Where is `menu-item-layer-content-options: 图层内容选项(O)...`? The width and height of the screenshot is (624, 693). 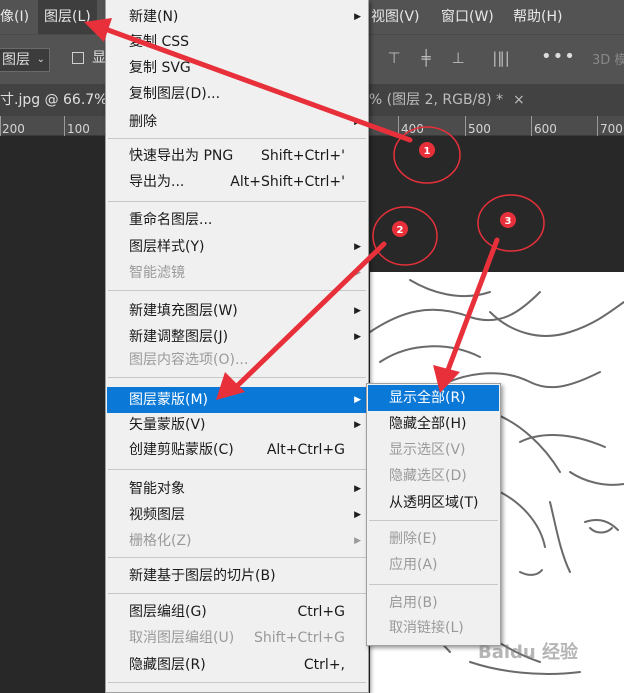
menu-item-layer-content-options: 图层内容选项(O)... is located at coordinates (189, 360).